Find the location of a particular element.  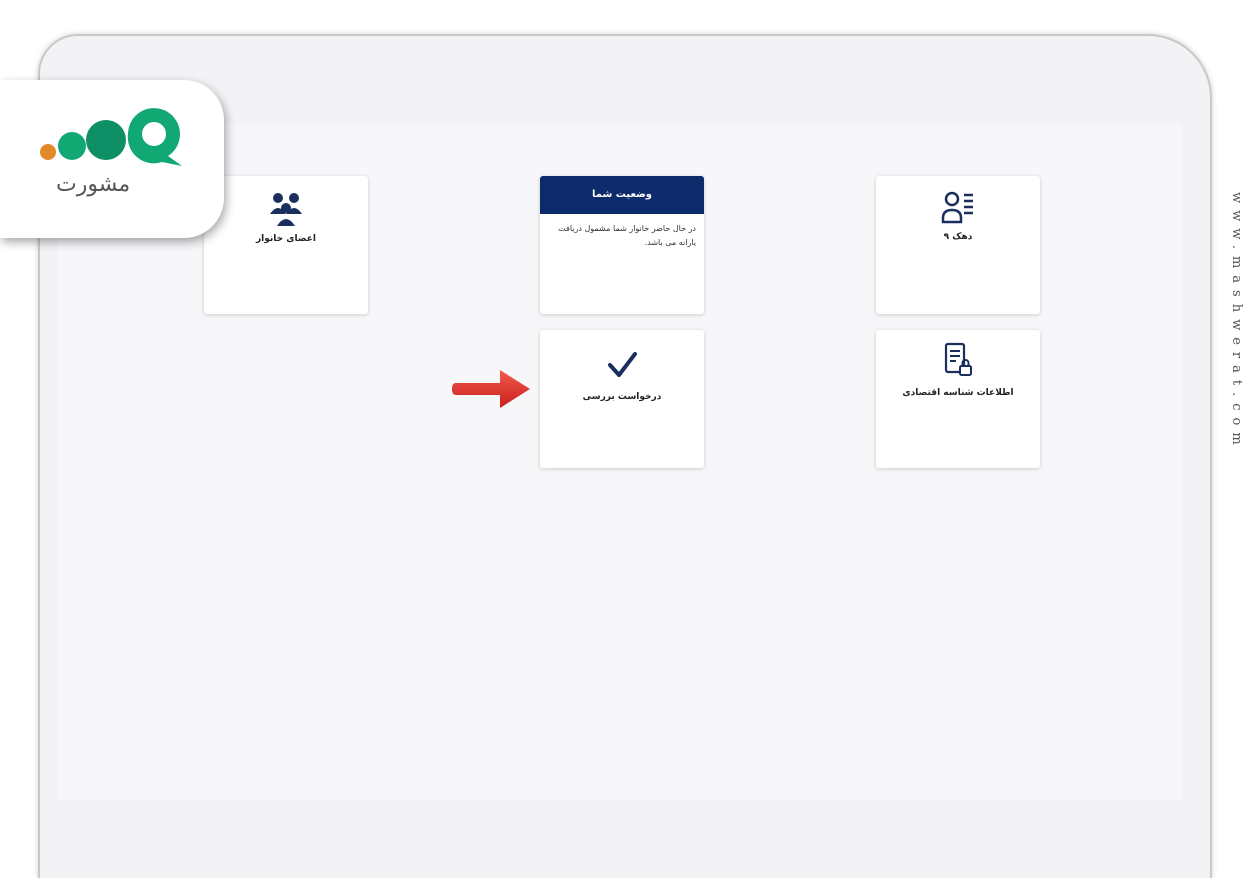

decile-card: دهک ۹ is located at coordinates (958, 245).